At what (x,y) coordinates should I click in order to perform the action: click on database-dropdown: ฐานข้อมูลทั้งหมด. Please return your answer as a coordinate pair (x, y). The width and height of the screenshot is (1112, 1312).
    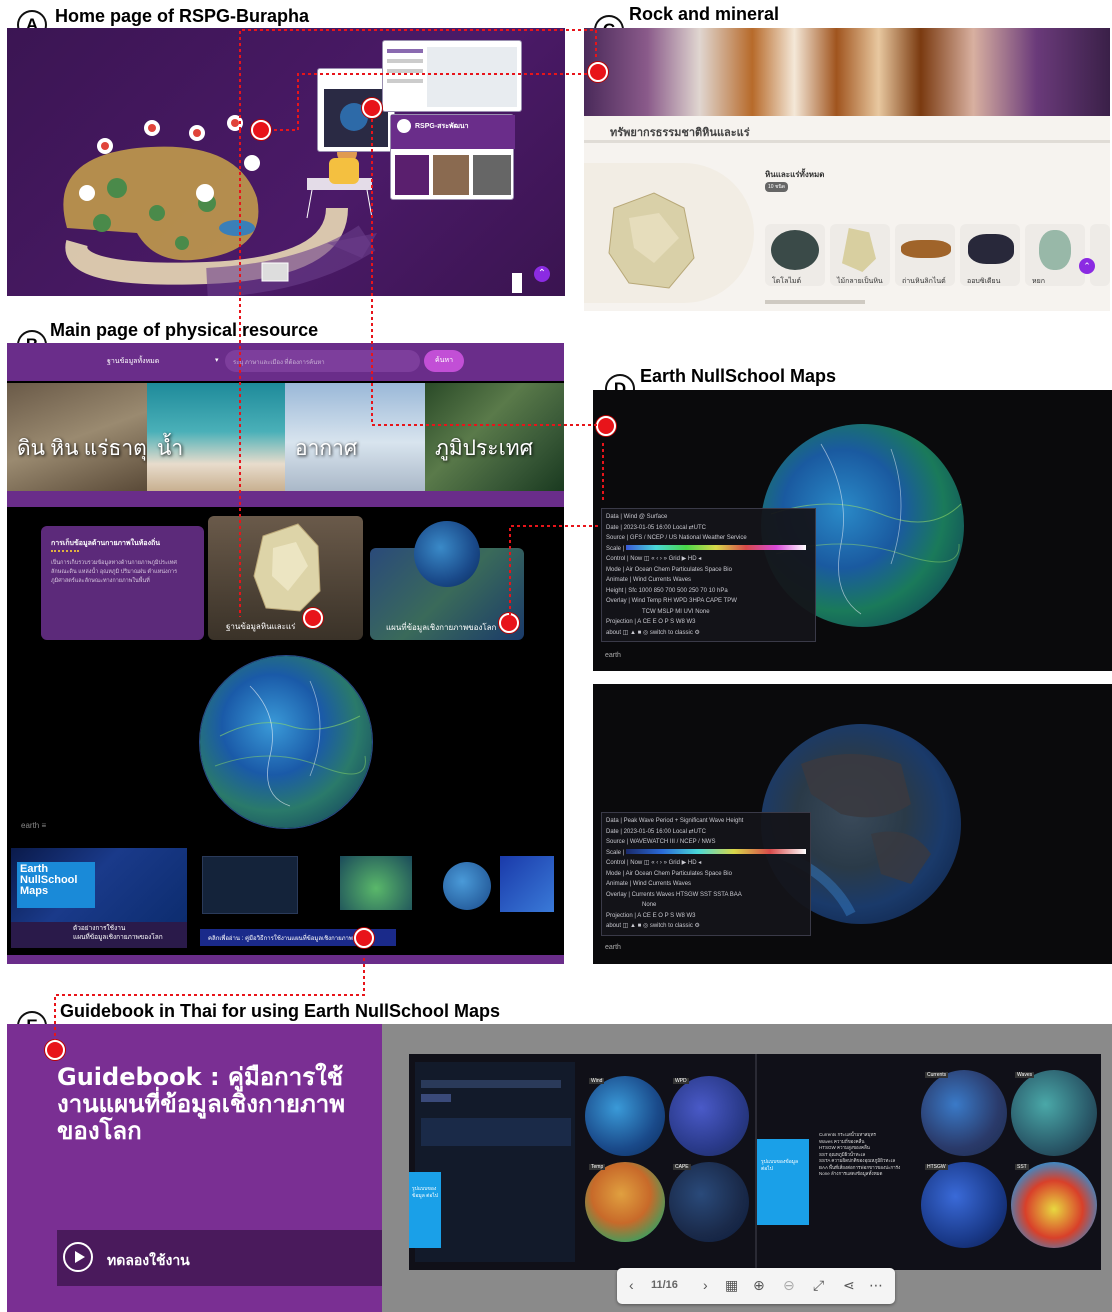
    Looking at the image, I should click on (133, 361).